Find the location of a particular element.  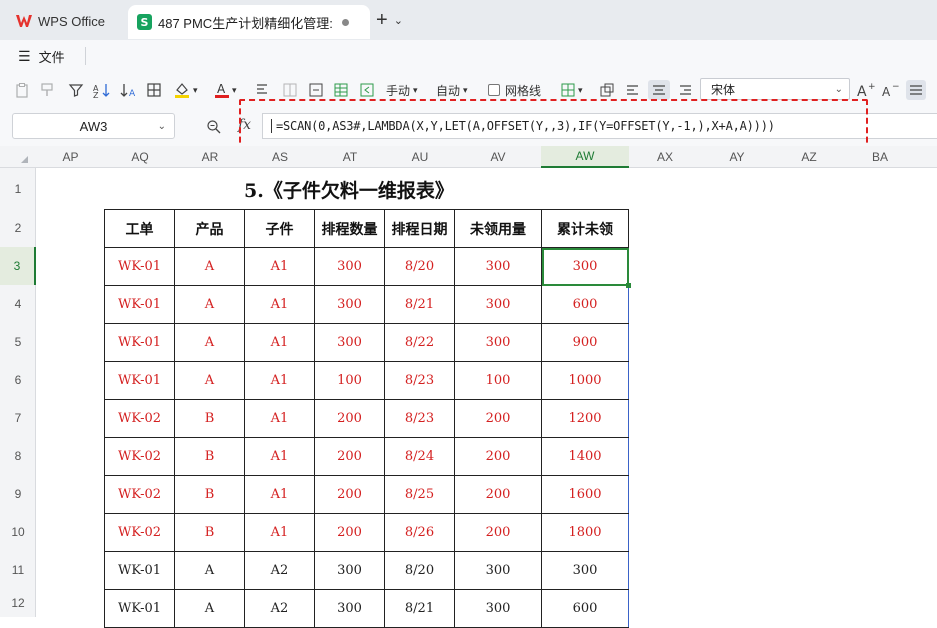

table-cell: 8/21 is located at coordinates (419, 608).